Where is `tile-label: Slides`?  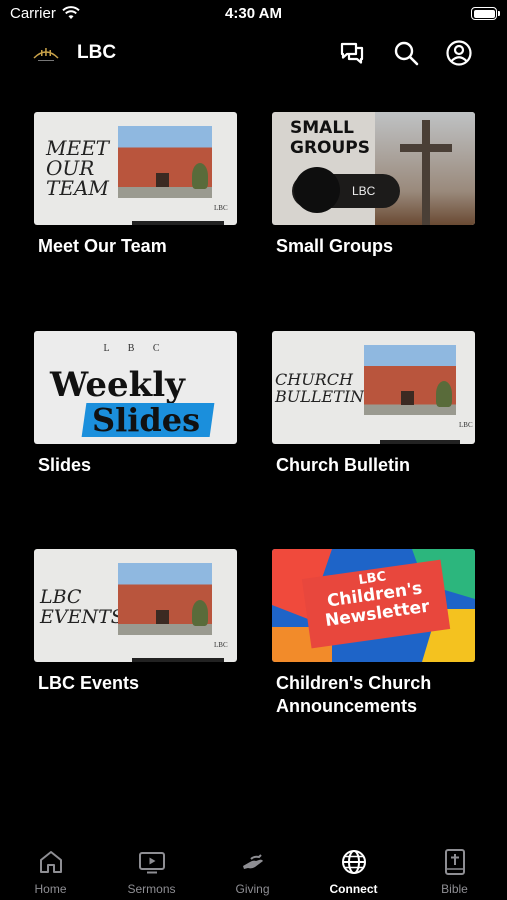 tile-label: Slides is located at coordinates (65, 465).